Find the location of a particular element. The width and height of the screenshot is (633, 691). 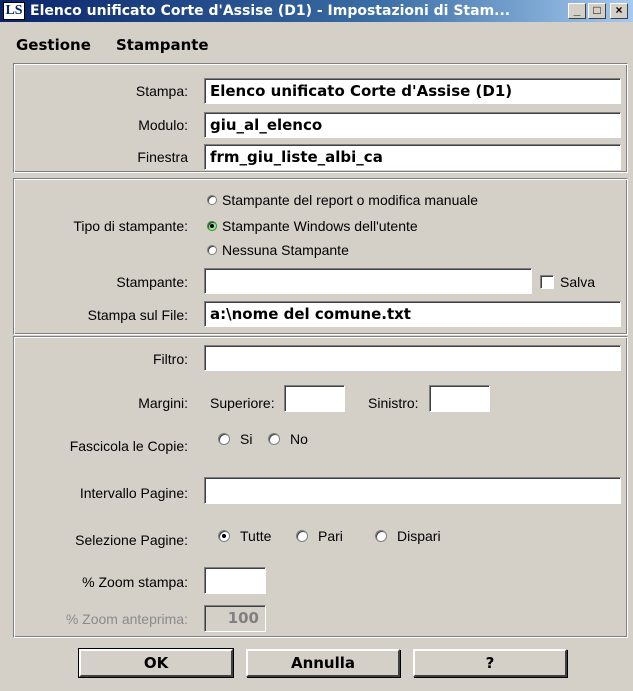

stampa-field: Elenco unificato Corte d'Assise (D1) is located at coordinates (412, 91).